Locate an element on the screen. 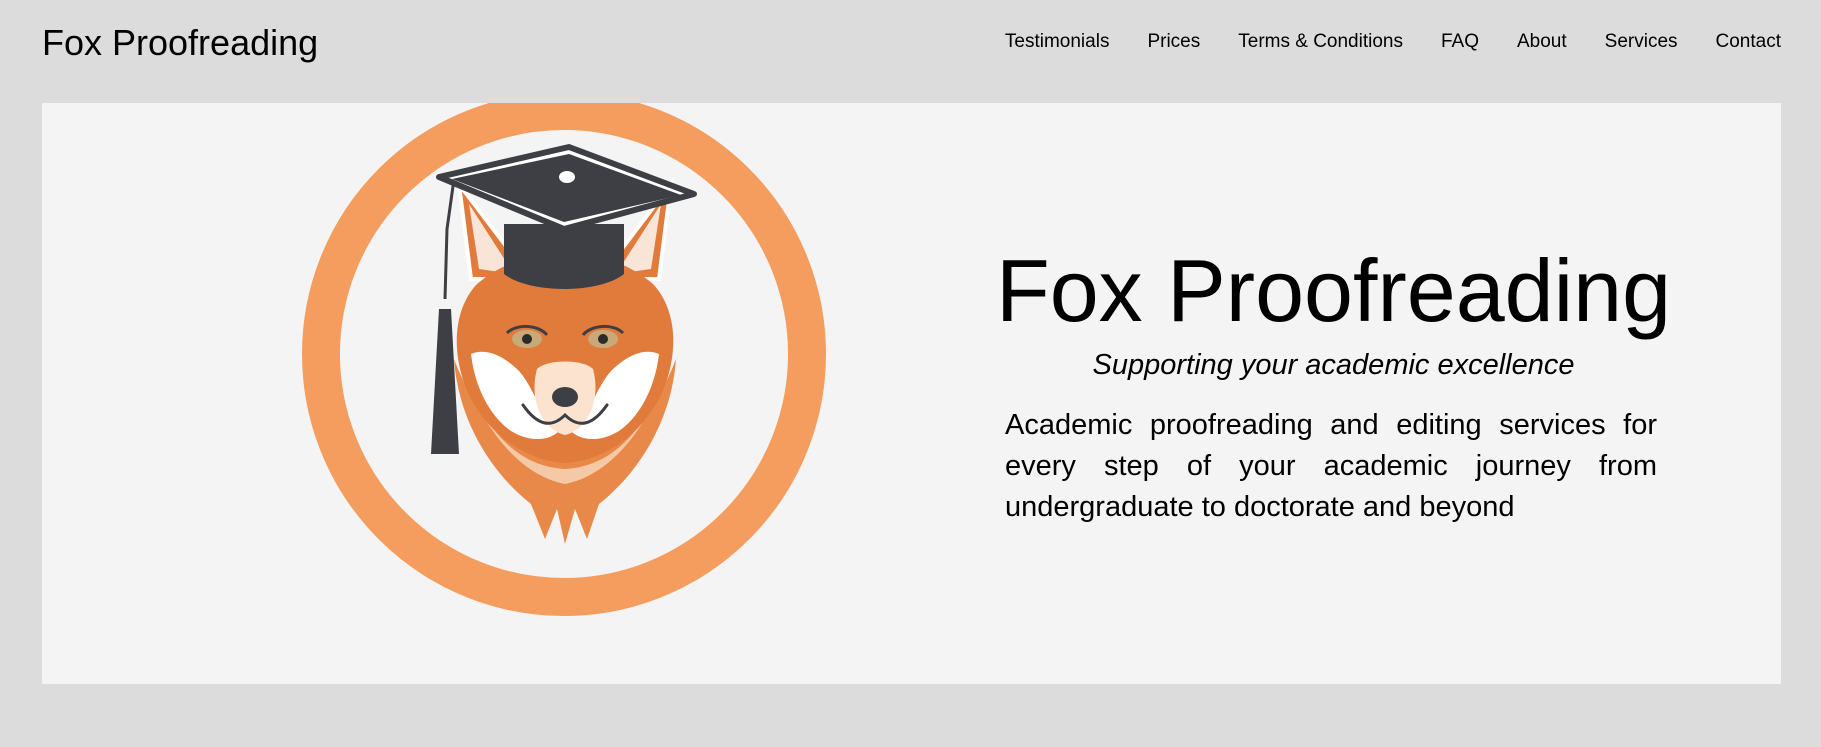  hero-heading: Fox Proofreading is located at coordinates (1333, 290).